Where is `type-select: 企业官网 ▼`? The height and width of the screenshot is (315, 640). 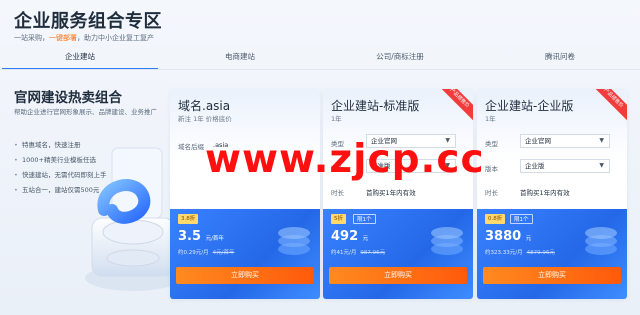 type-select: 企业官网 ▼ is located at coordinates (565, 141).